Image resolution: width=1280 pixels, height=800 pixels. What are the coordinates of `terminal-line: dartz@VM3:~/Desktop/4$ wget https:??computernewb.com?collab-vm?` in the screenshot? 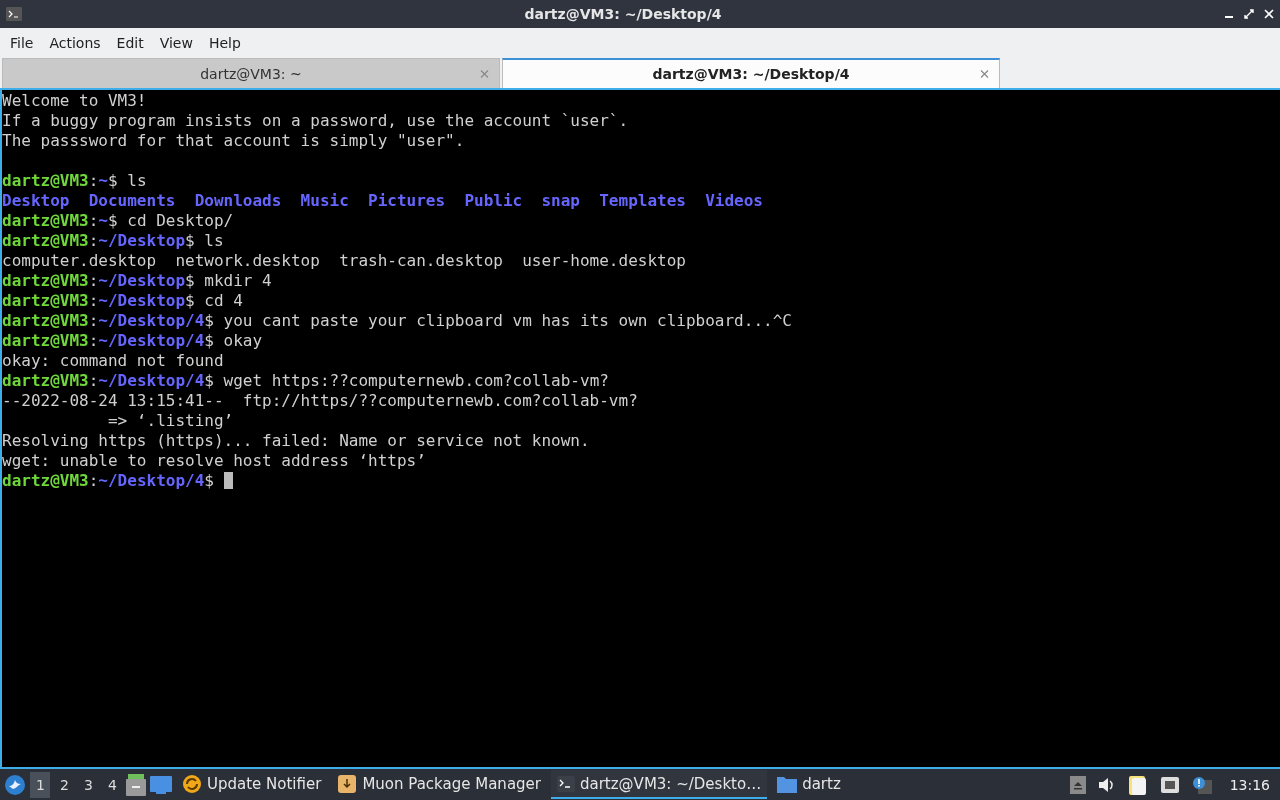 It's located at (305, 381).